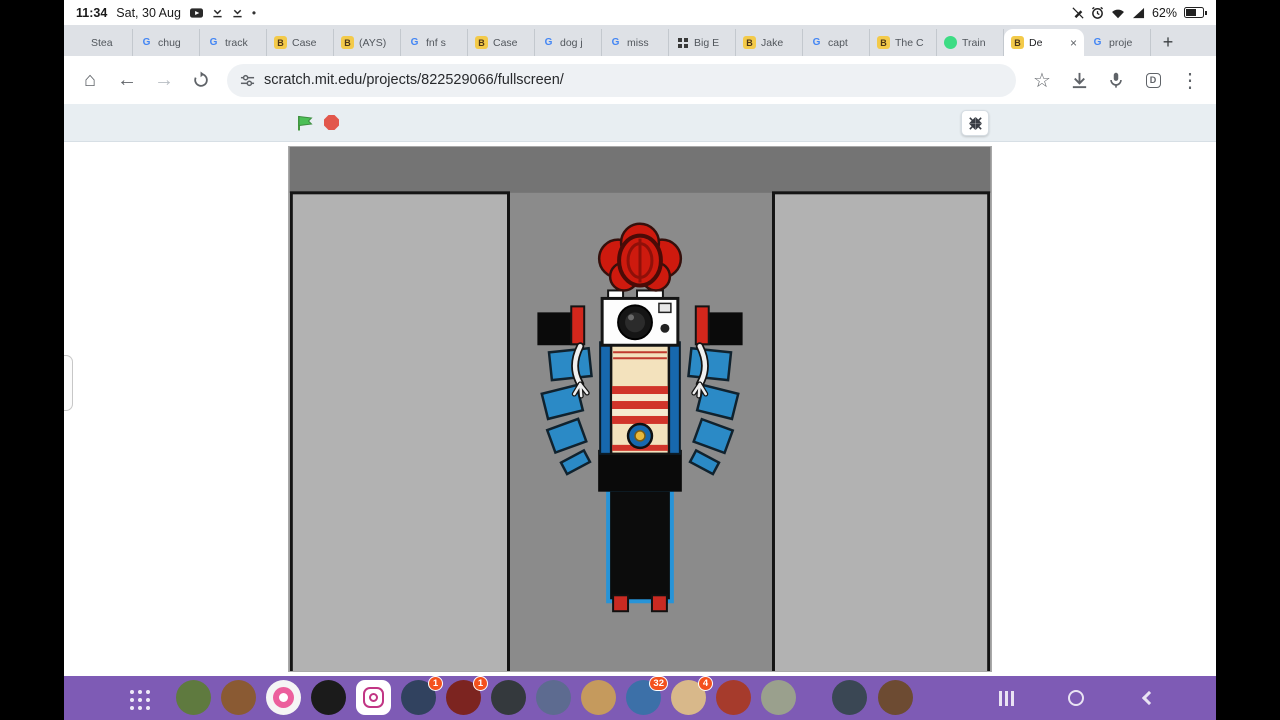 This screenshot has height=720, width=1280. Describe the element at coordinates (331, 122) in the screenshot. I see `stop-sign-icon` at that location.